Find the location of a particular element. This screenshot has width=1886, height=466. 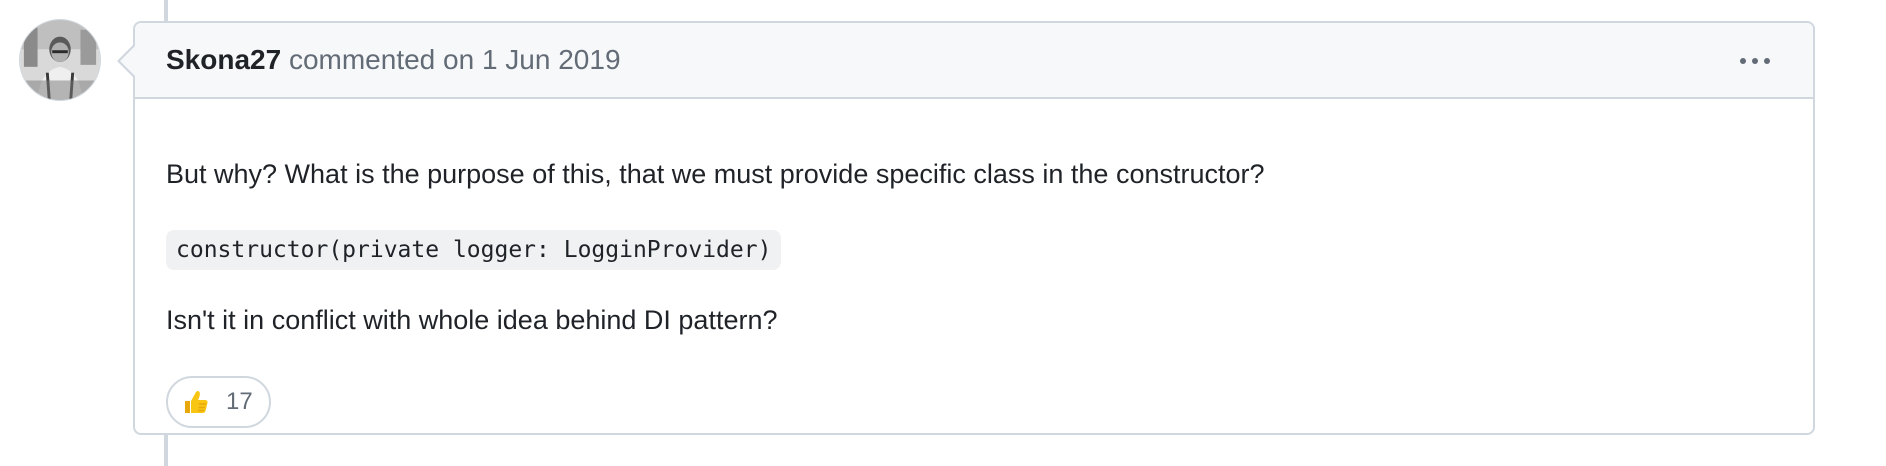

comment-header-text: Skona27 commented on 1 Jun 2019 is located at coordinates (393, 60).